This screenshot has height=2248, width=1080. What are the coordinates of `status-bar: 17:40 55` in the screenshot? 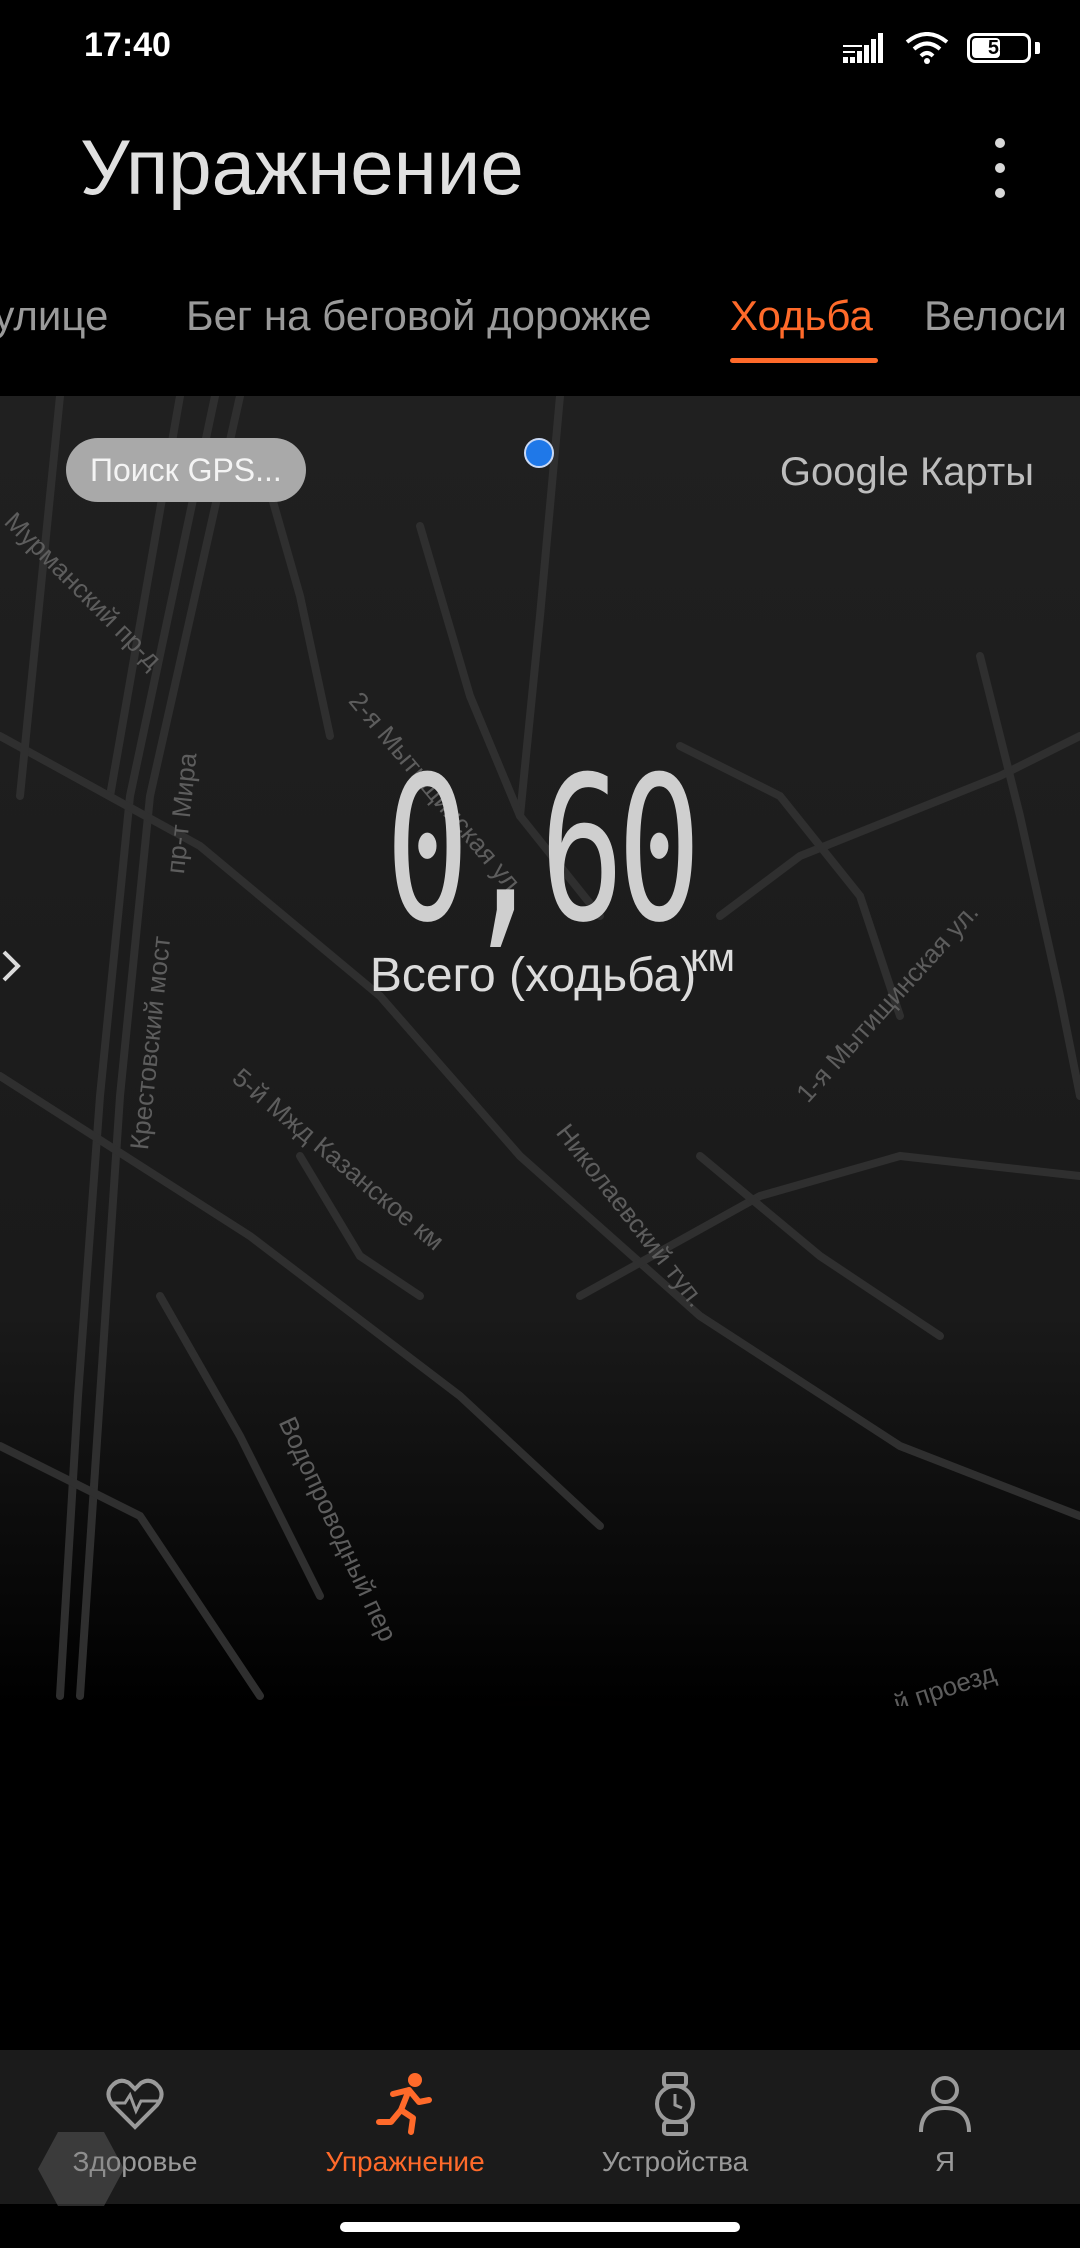 It's located at (540, 48).